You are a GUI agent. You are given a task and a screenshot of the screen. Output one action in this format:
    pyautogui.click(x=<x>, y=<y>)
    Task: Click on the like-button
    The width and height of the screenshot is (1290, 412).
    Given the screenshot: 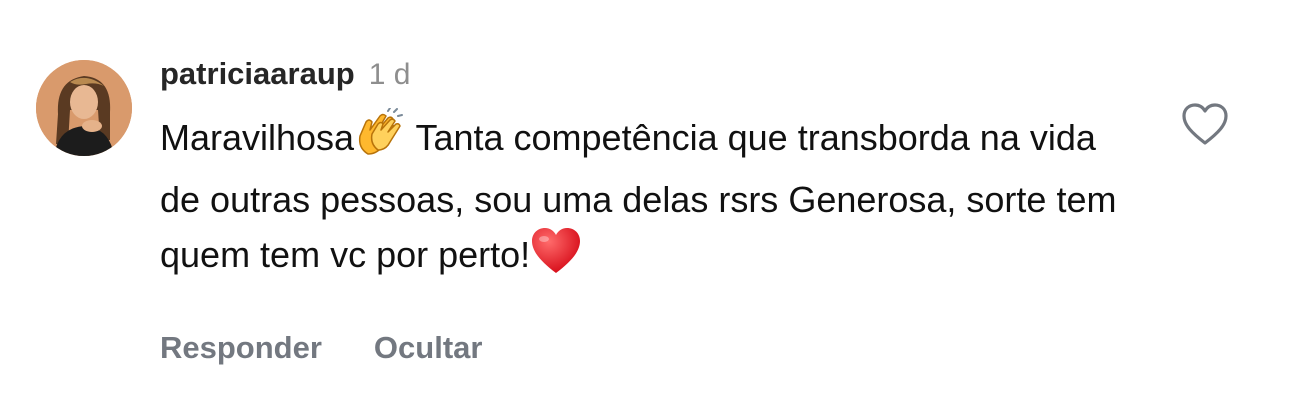 What is the action you would take?
    pyautogui.click(x=1205, y=125)
    